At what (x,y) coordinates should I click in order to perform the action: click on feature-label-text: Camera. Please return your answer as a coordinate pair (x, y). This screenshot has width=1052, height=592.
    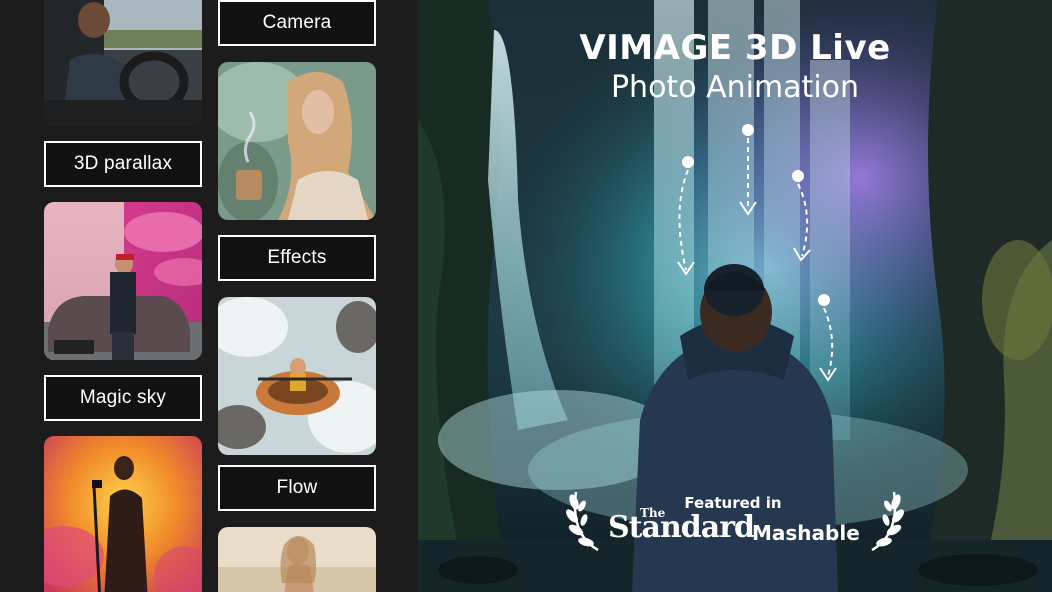
    Looking at the image, I should click on (297, 22).